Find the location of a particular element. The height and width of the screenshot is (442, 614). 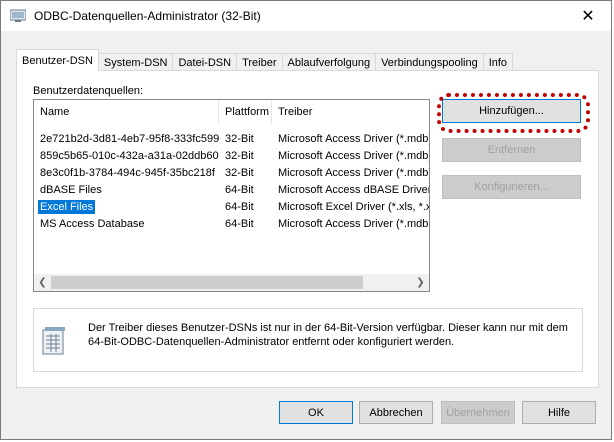

tab-info: Info is located at coordinates (498, 62).